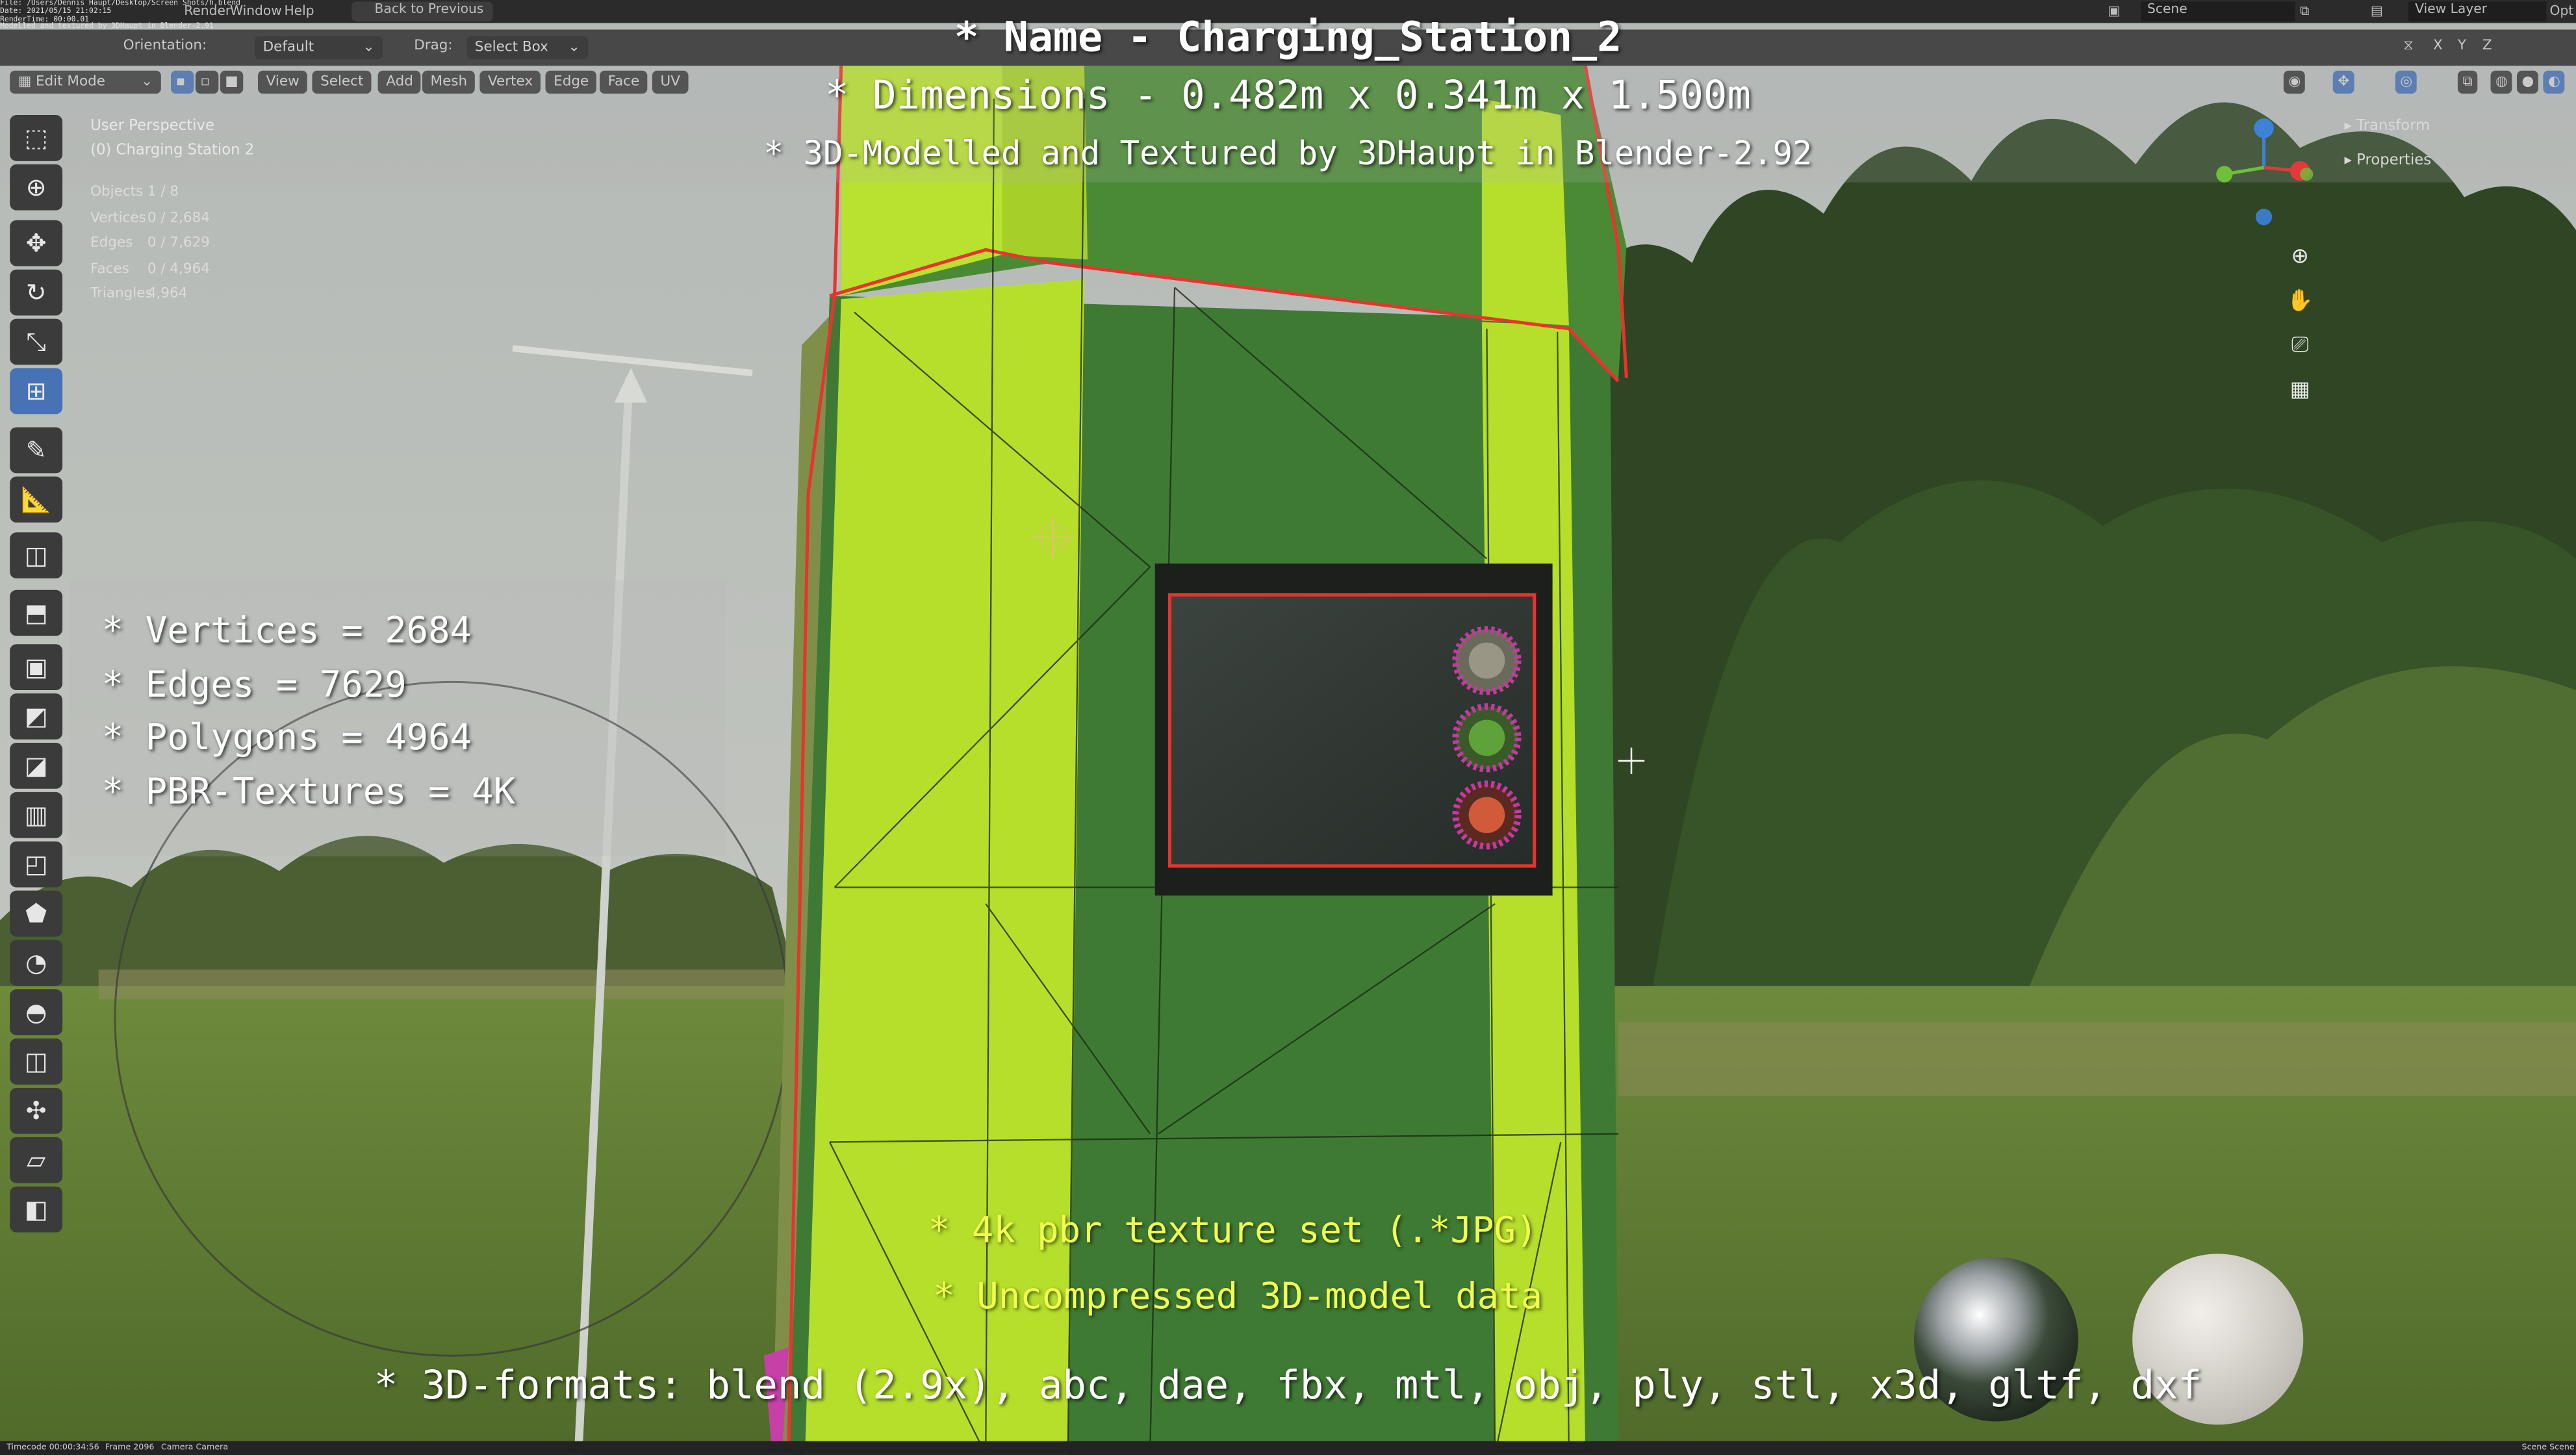  I want to click on knife-tool-icon: ◰, so click(36, 865).